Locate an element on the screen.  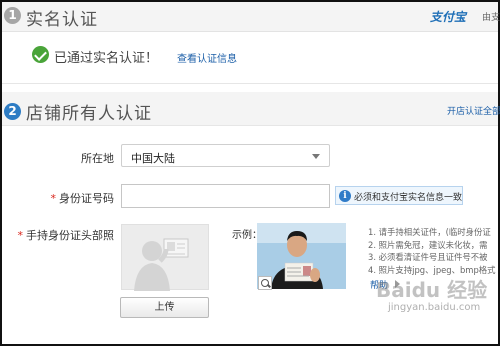
instruction-item: 3. 必须看清证件号且证件号不被 is located at coordinates (428, 257).